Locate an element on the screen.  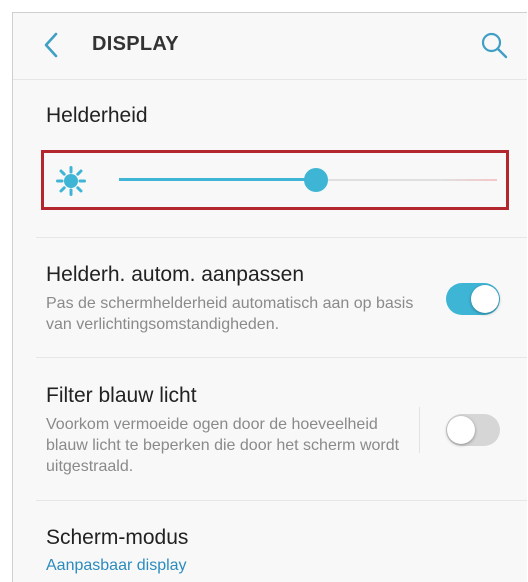
brightness-slider is located at coordinates (308, 180).